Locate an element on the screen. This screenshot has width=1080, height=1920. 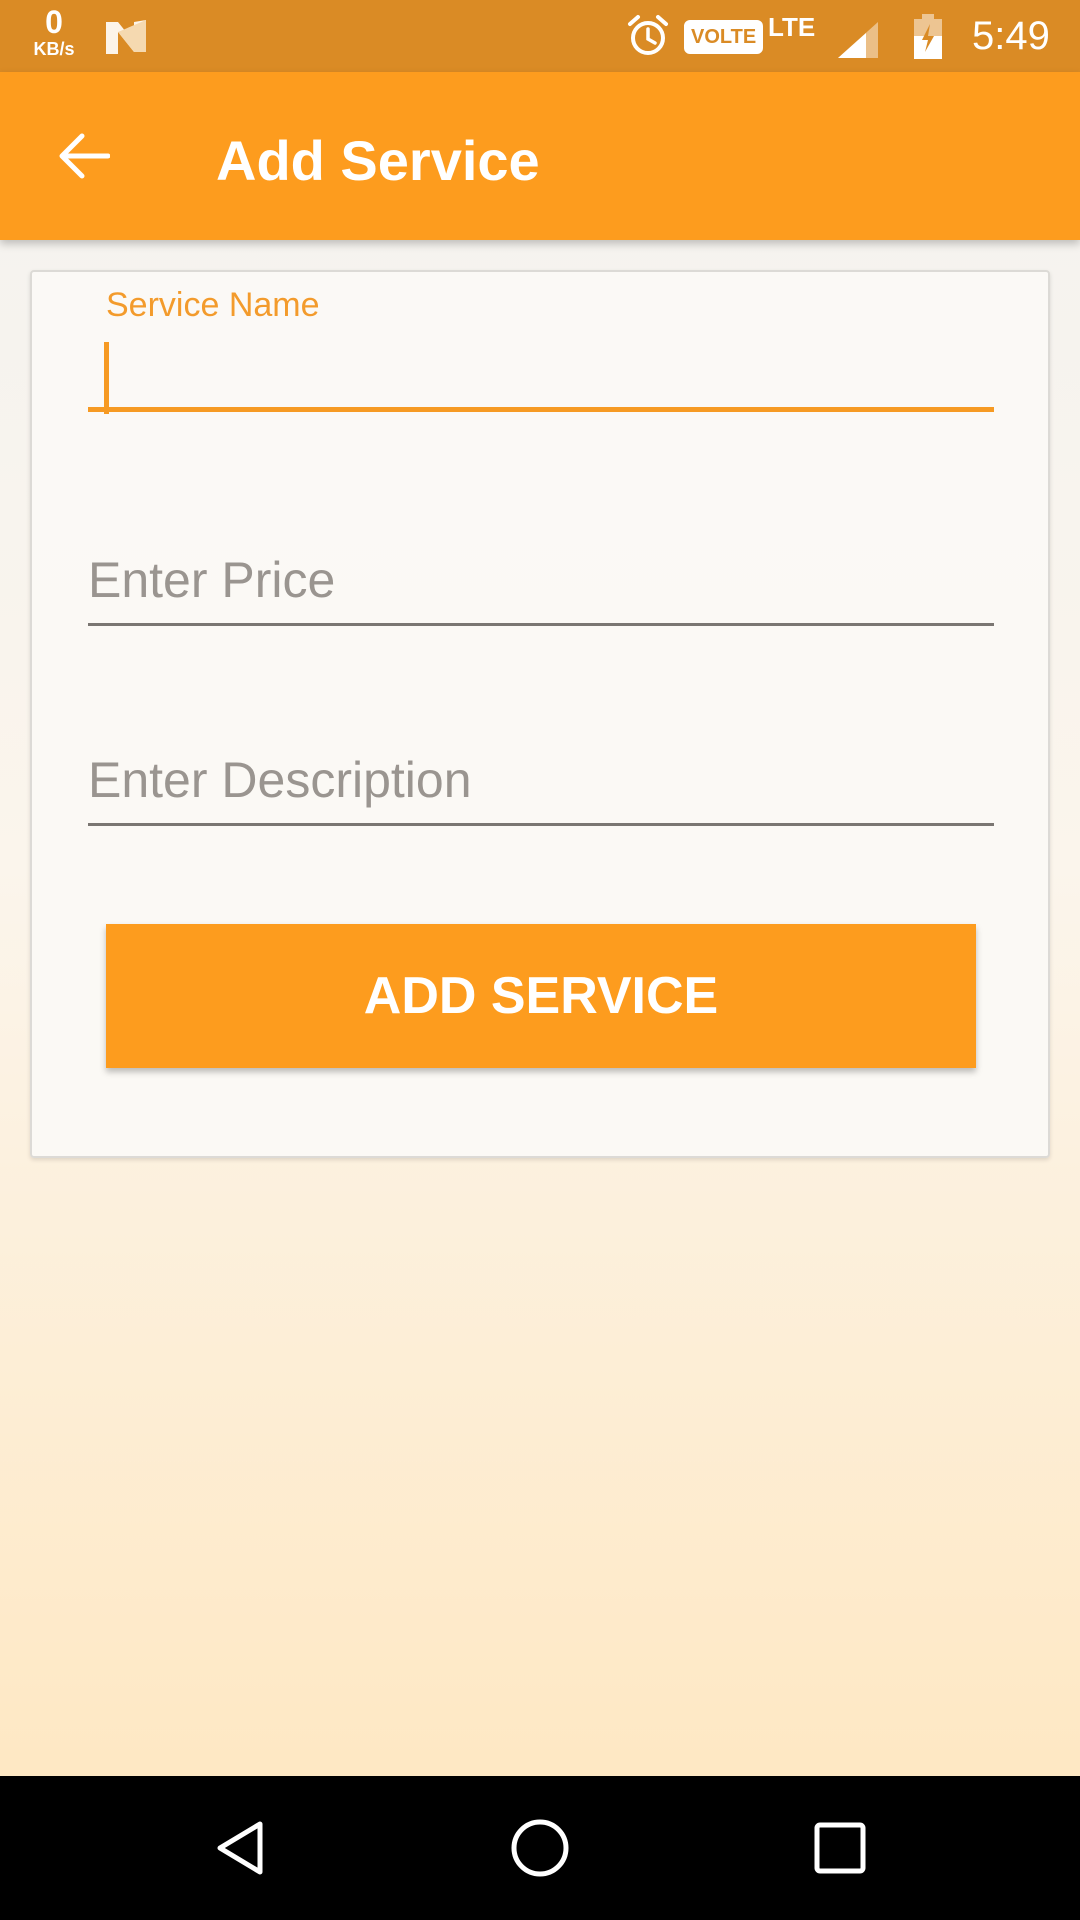
nav-back-button is located at coordinates (242, 1848).